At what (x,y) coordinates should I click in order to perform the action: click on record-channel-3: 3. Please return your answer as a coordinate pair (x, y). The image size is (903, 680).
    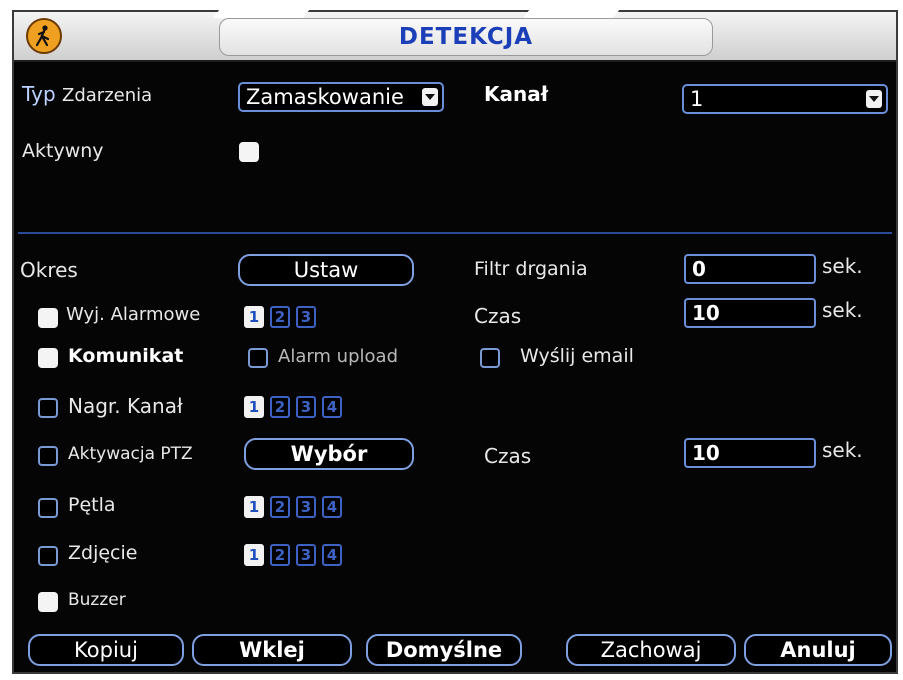
    Looking at the image, I should click on (306, 407).